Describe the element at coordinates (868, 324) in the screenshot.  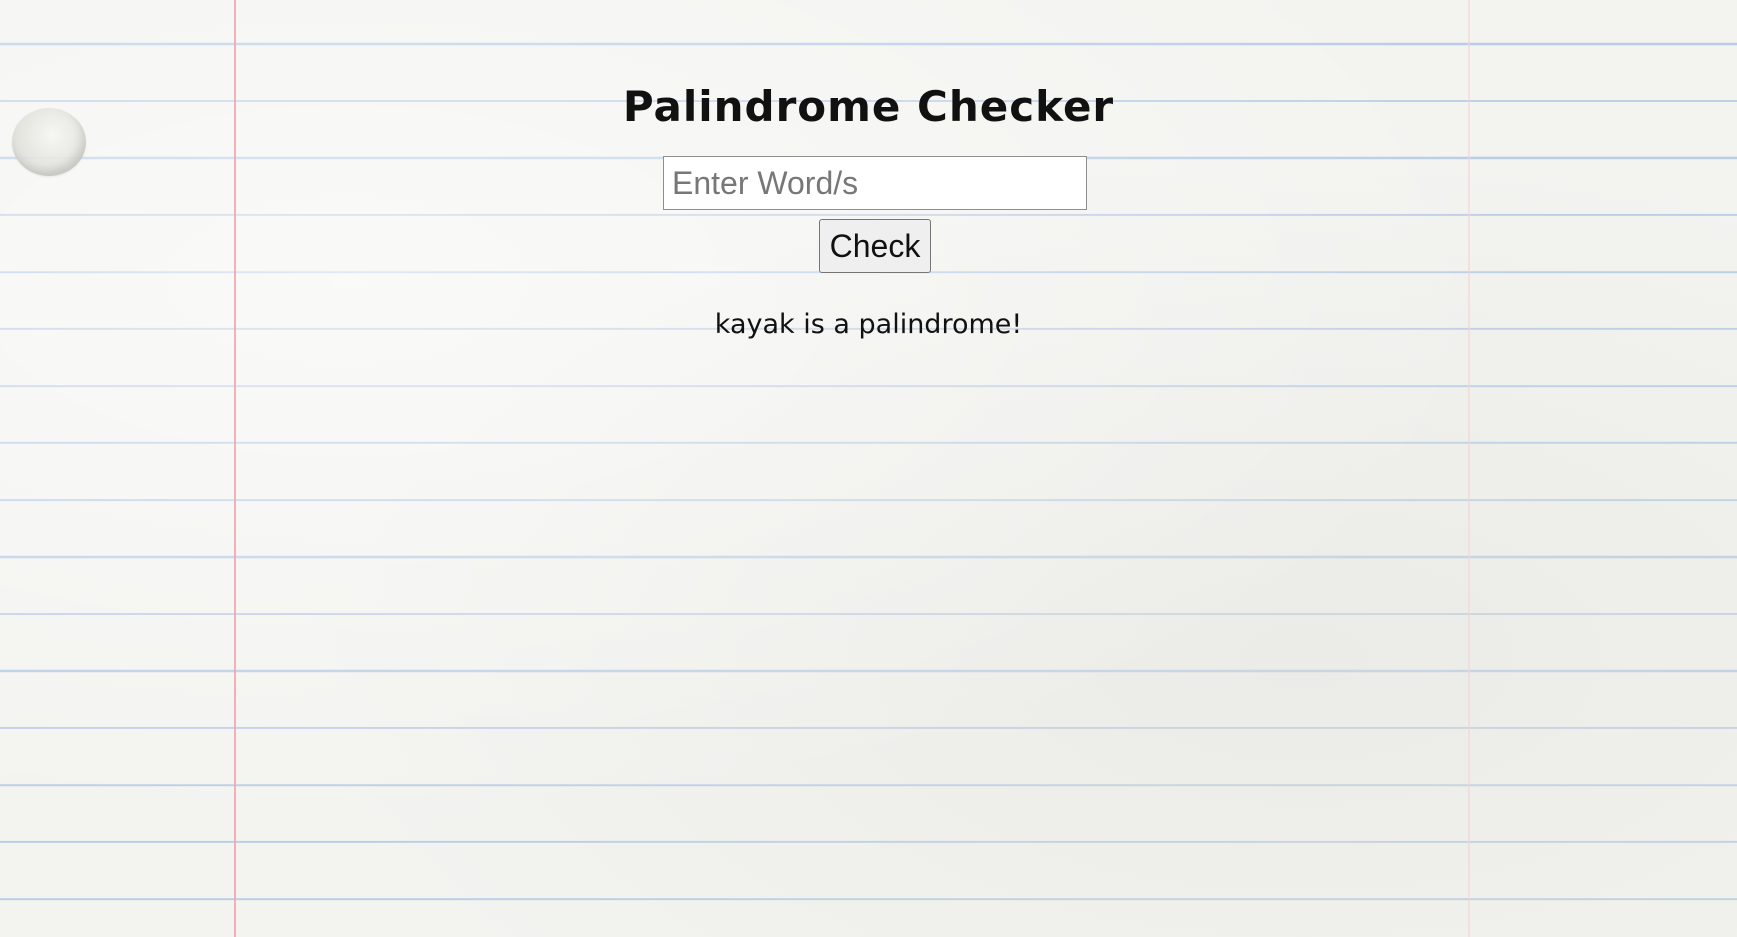
I see `result-message: kayak is a palindrome!` at that location.